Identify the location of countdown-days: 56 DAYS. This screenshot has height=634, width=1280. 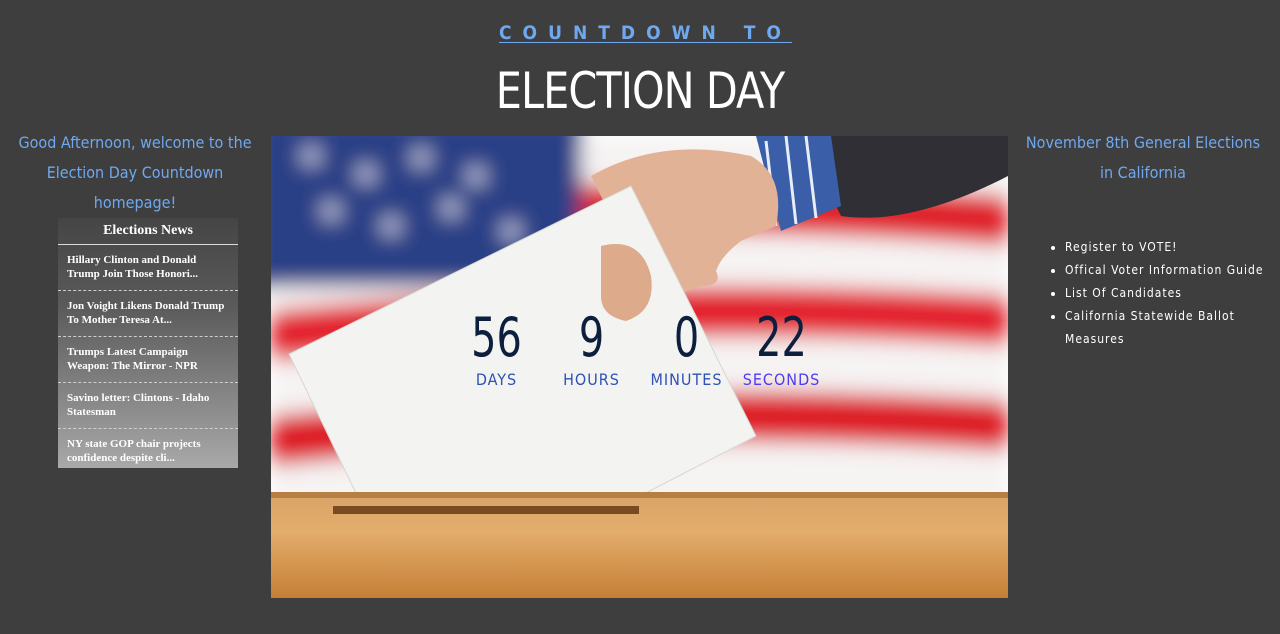
(496, 347).